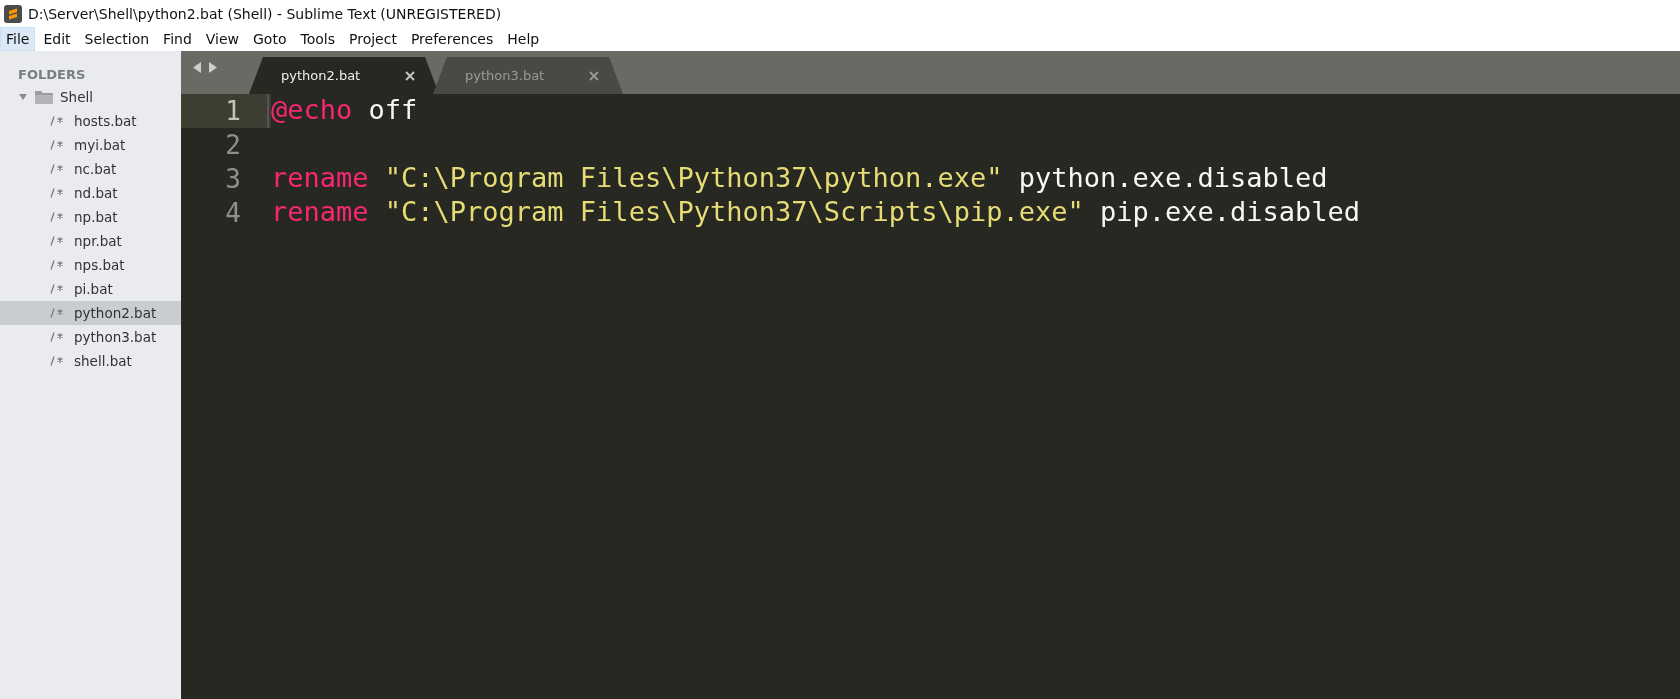 Image resolution: width=1680 pixels, height=699 pixels. I want to click on sidebar-document: npr.bat, so click(90, 241).